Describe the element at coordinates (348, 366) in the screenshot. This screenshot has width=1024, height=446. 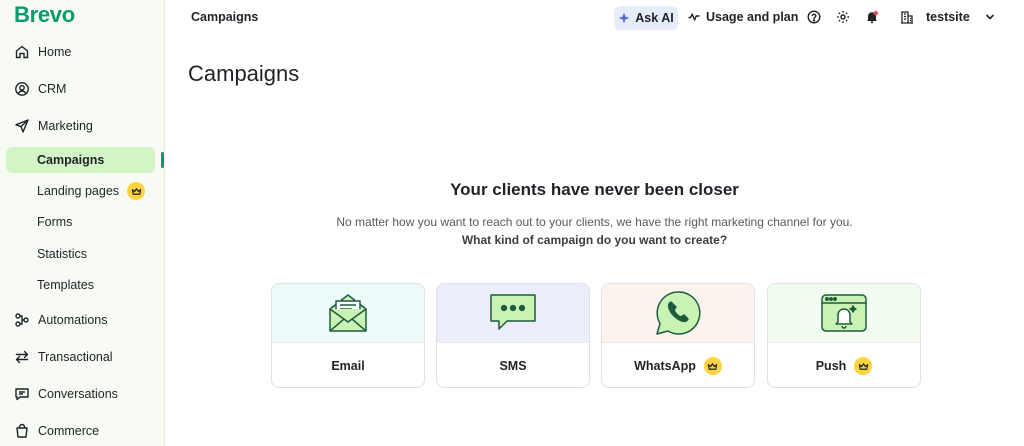
I see `card-label: Email` at that location.